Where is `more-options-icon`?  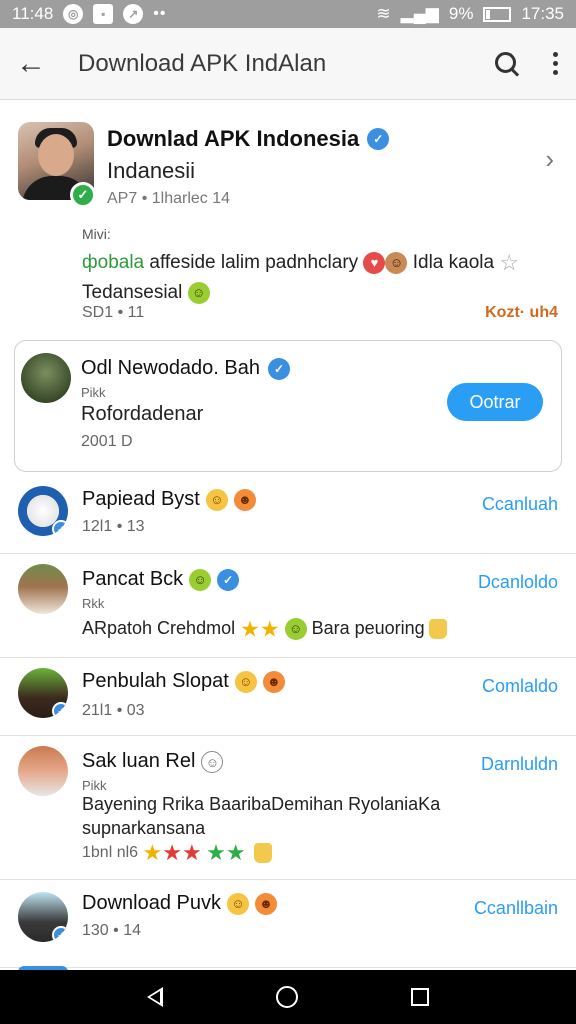
more-options-icon is located at coordinates (555, 63).